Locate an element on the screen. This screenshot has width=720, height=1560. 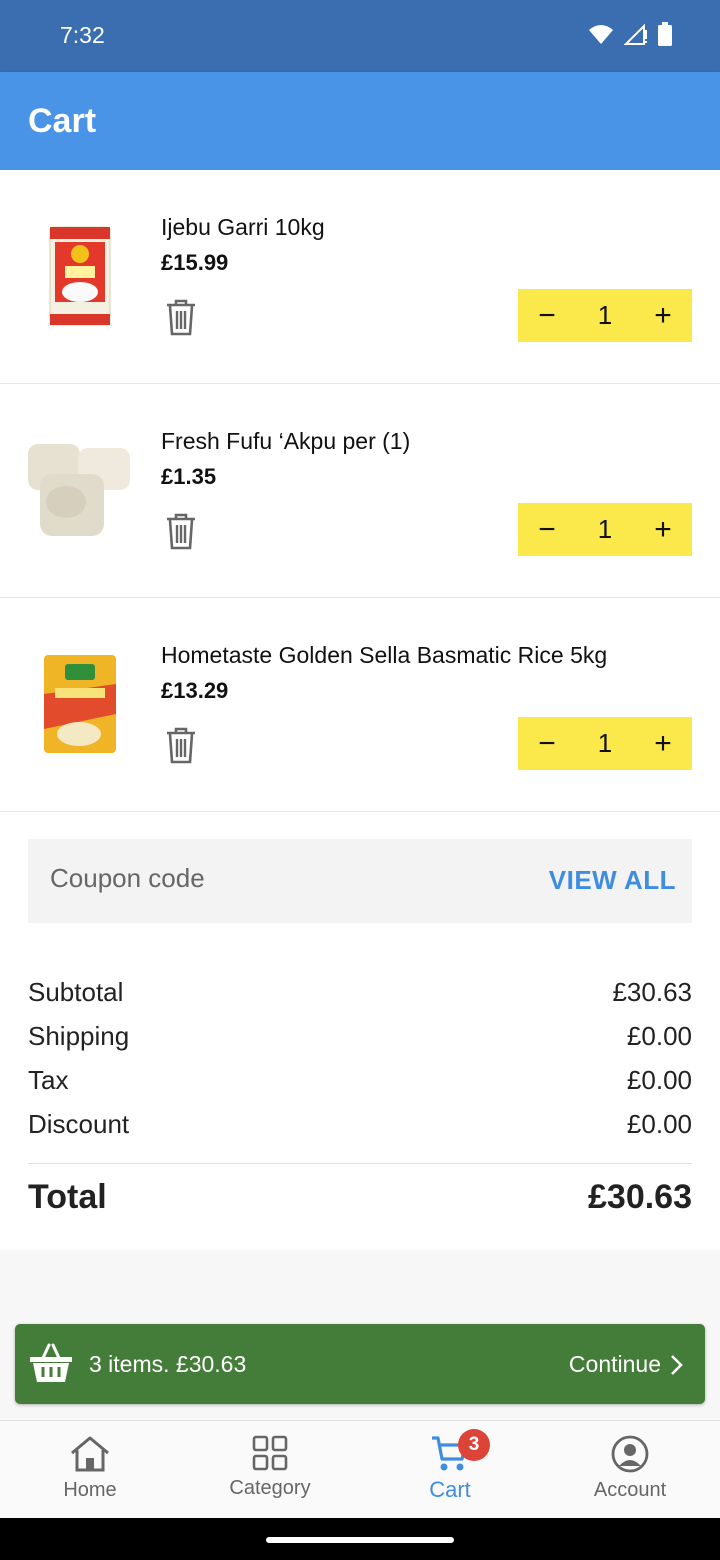
home-icon is located at coordinates (90, 1454).